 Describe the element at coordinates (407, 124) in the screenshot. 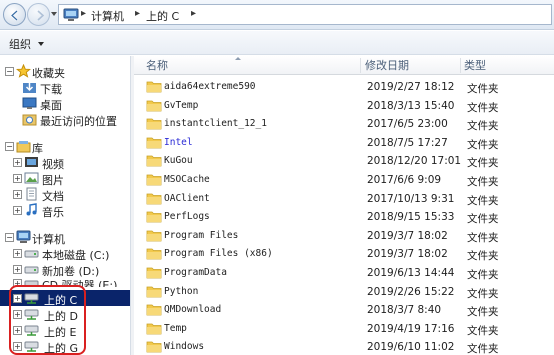

I see `file-modified-date: 2017/6/5 23:00` at that location.